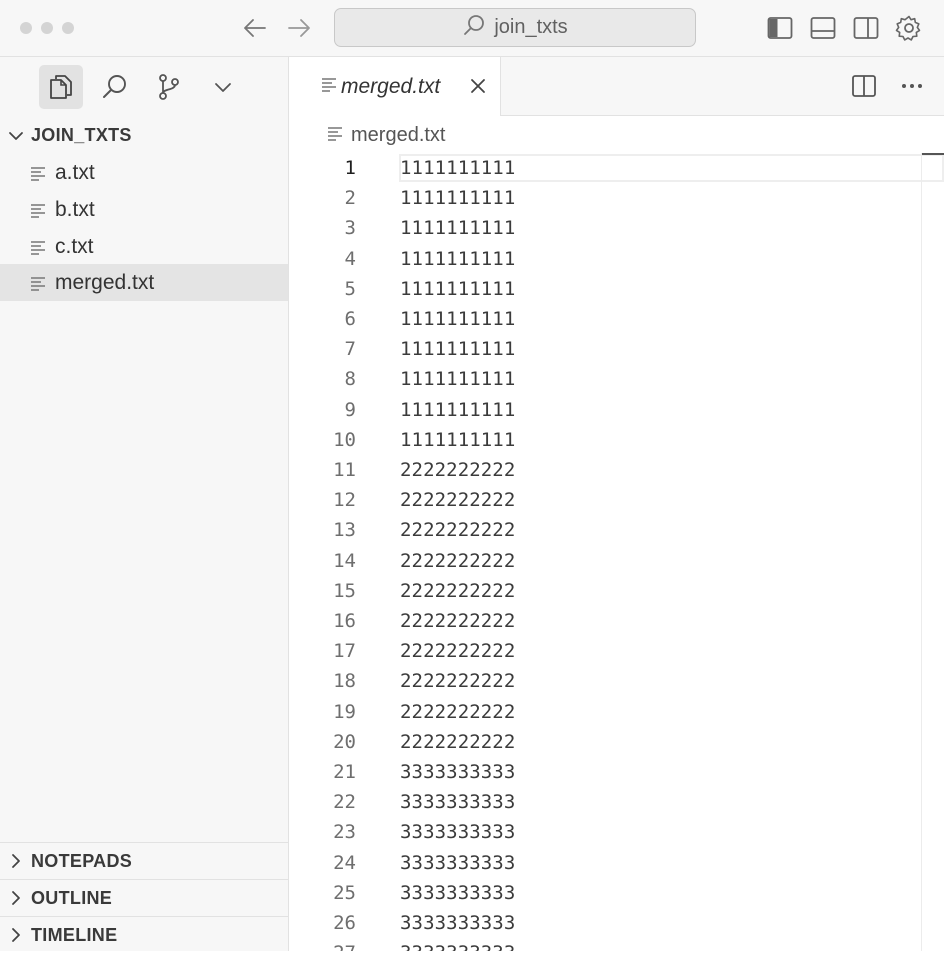 Image resolution: width=944 pixels, height=953 pixels. I want to click on toggle-primary-sidebar-icon, so click(780, 28).